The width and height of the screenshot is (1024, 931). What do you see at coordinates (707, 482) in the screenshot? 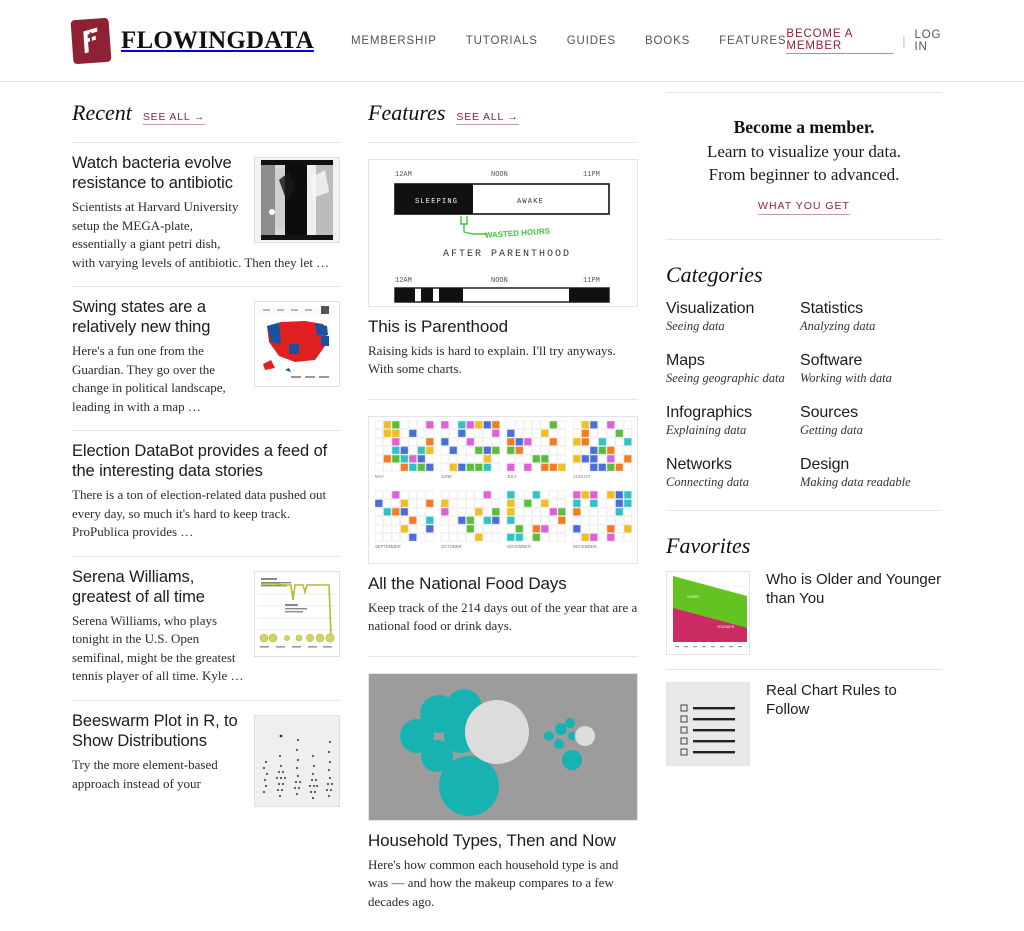
I see `category-desc: Connecting data` at bounding box center [707, 482].